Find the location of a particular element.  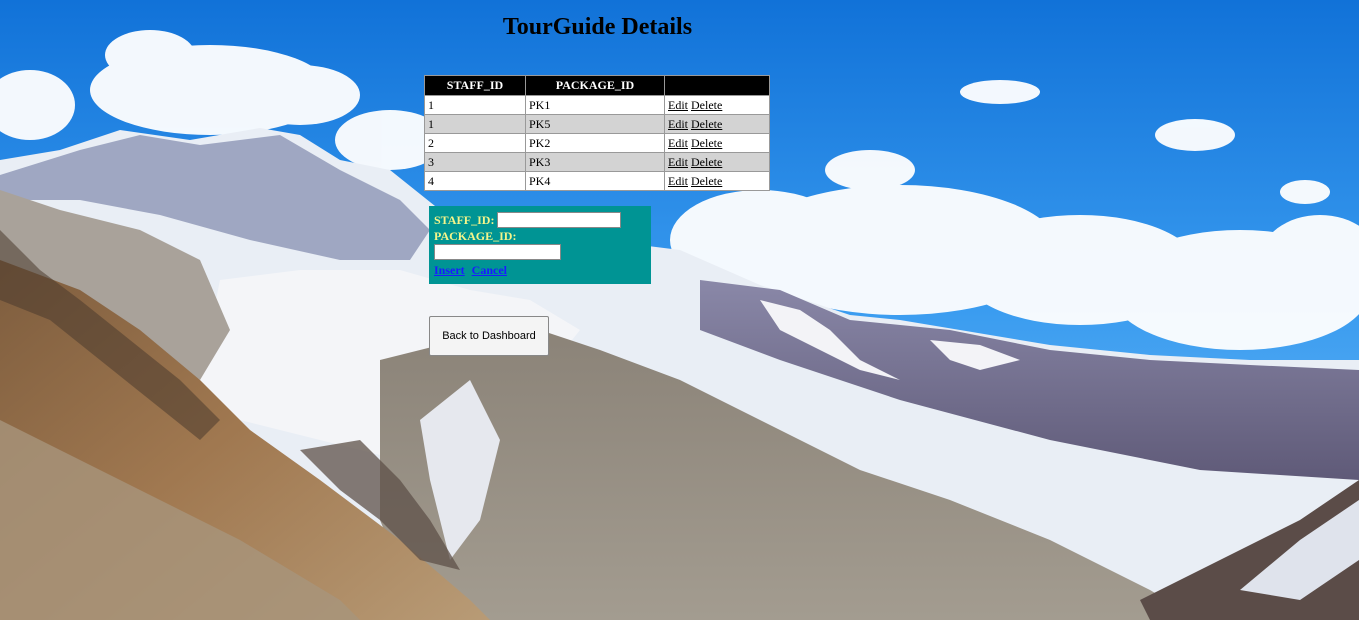

table-row: 4 PK4 Edit Delete is located at coordinates (597, 181).